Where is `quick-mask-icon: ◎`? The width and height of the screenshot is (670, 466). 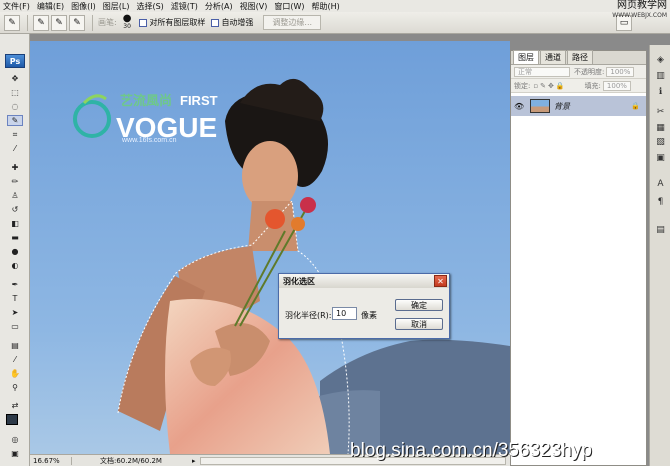
quick-mask-icon: ◎ is located at coordinates (15, 439).